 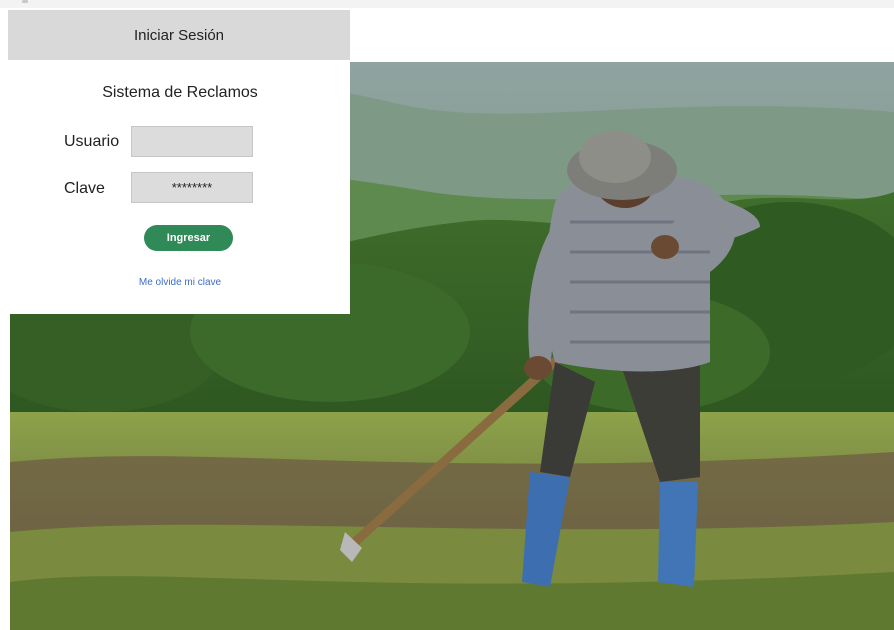 I want to click on username-input, so click(x=192, y=141).